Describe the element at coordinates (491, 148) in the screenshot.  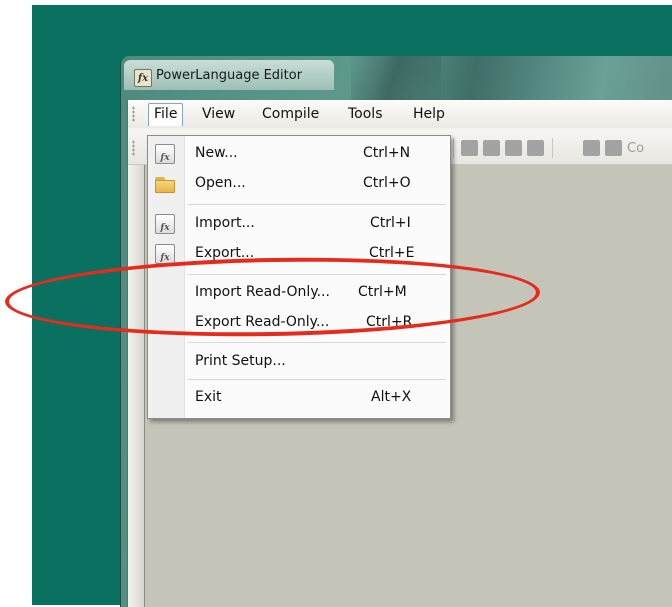
I see `toolbar-copy-icon` at that location.